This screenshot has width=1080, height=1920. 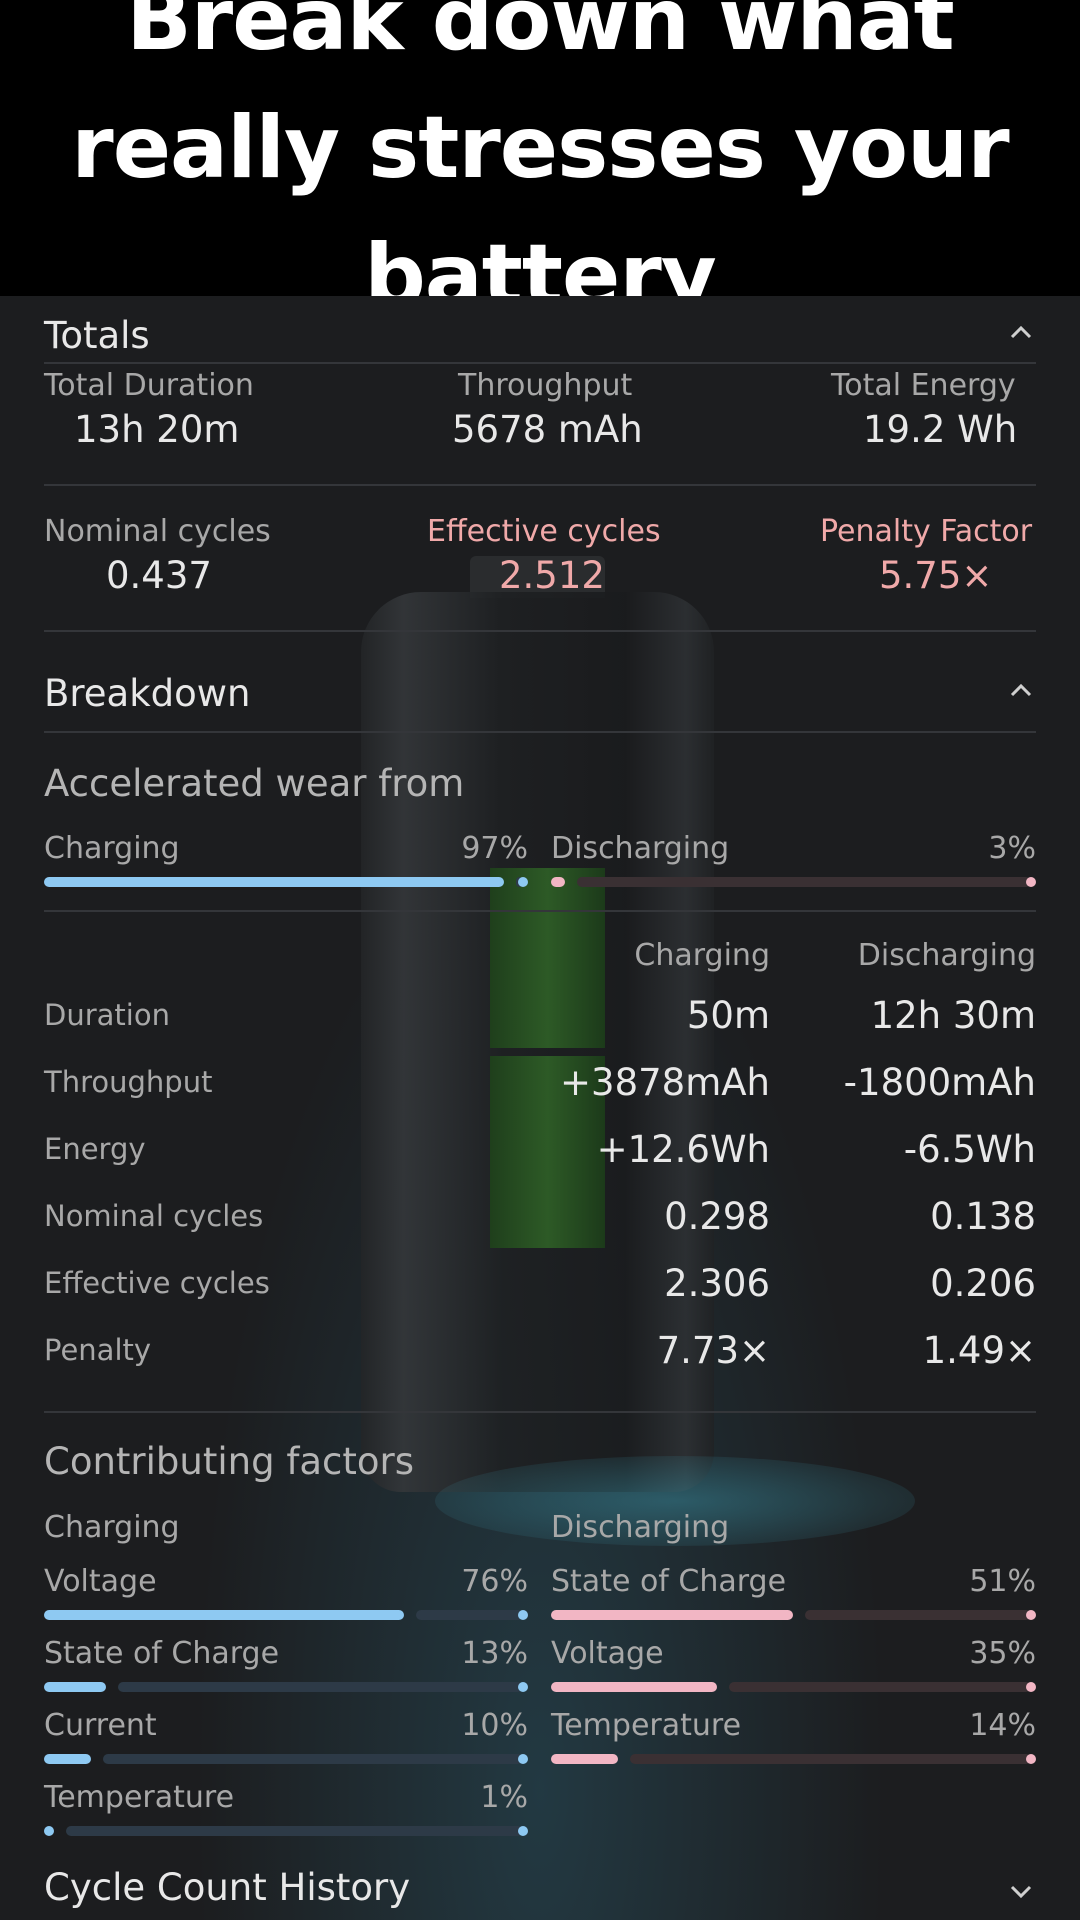 I want to click on table-row-discharging-value: 0.138, so click(x=983, y=1216).